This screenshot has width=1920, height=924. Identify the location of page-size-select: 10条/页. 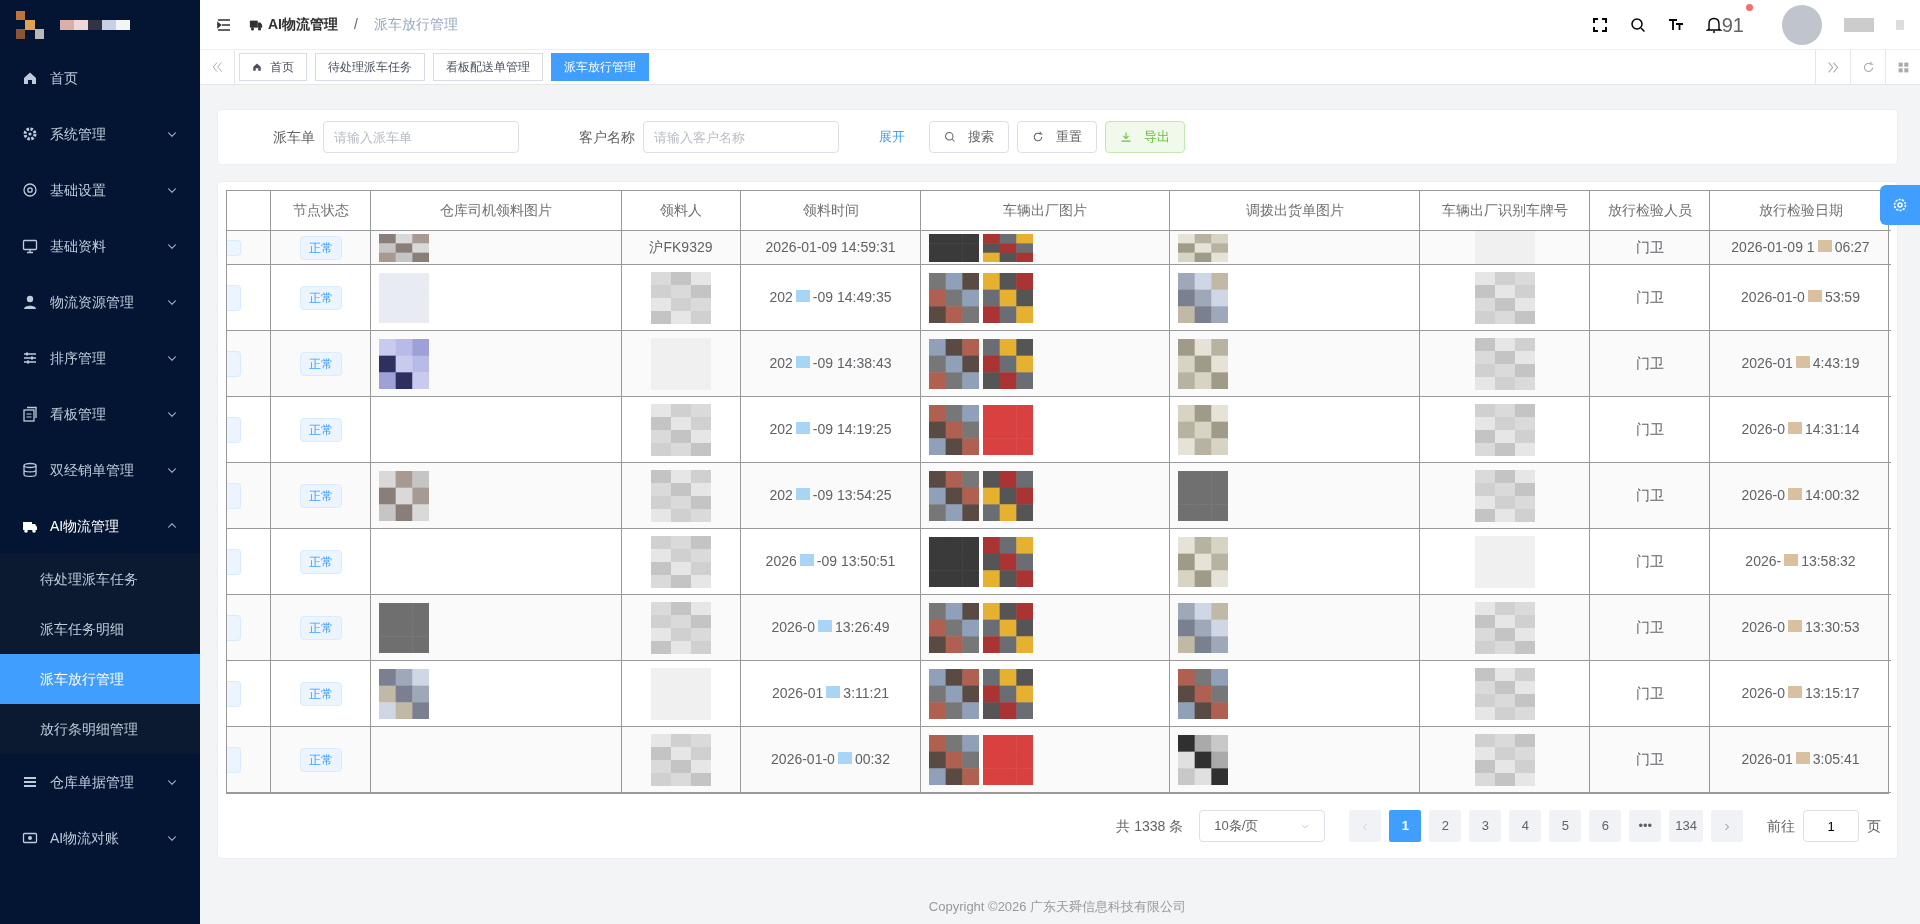
(1262, 826).